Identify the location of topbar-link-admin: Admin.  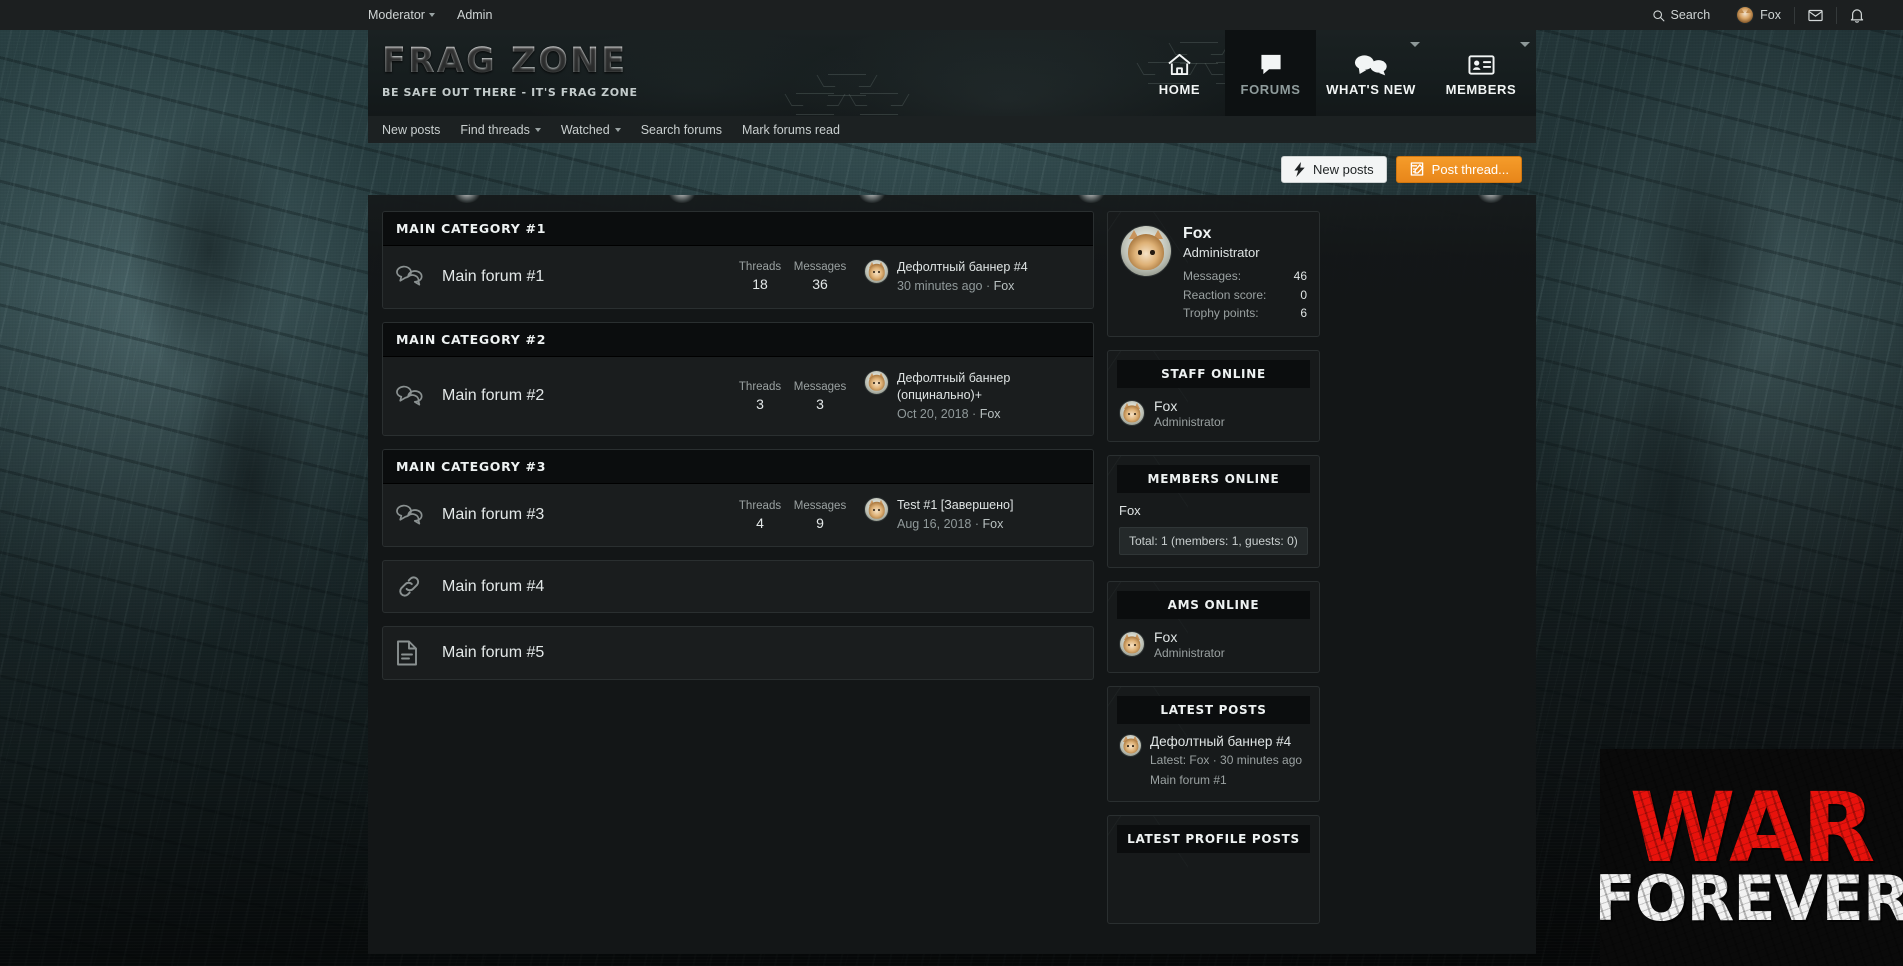
(474, 15).